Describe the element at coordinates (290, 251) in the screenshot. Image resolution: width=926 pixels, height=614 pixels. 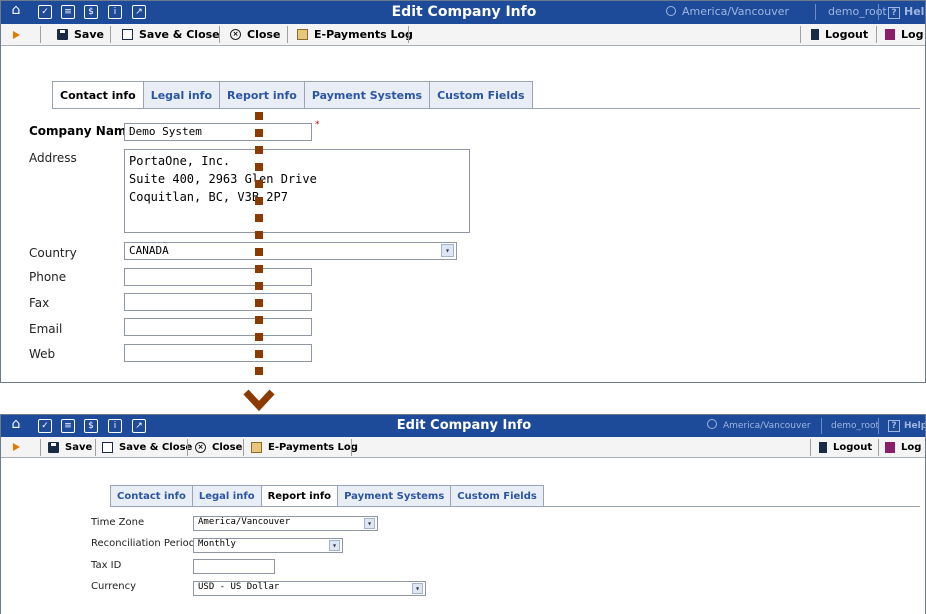
I see `country-select: CANADA ▾` at that location.